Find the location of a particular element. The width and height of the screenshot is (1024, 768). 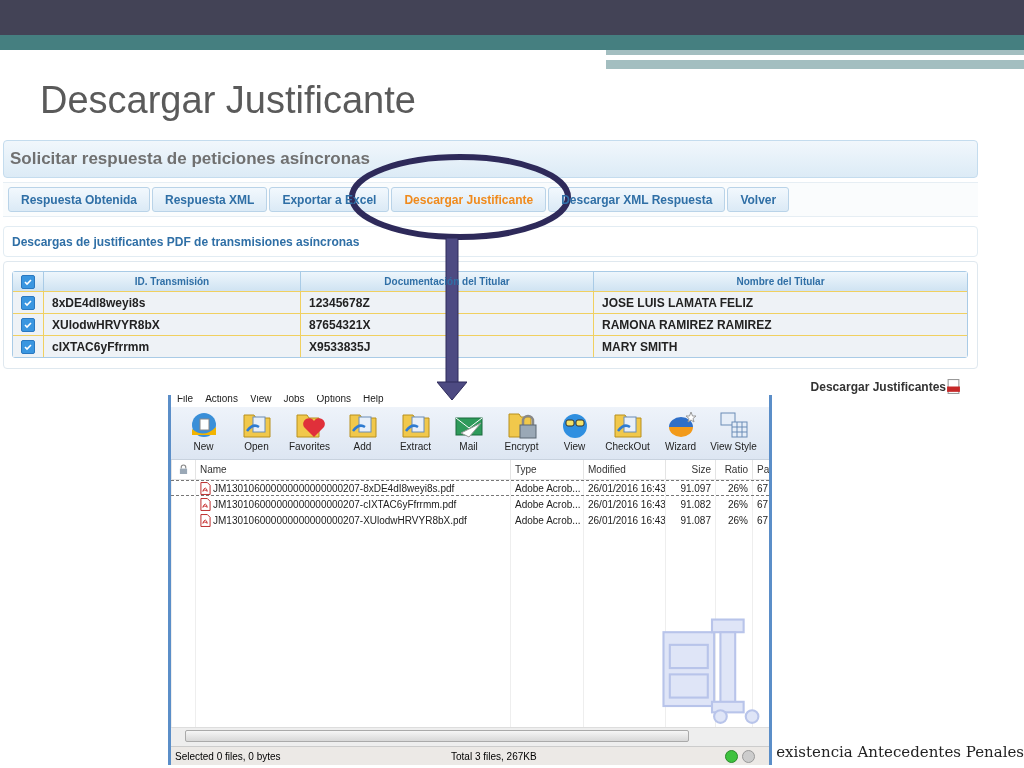

toolbar-button: CheckOut is located at coordinates (627, 434).